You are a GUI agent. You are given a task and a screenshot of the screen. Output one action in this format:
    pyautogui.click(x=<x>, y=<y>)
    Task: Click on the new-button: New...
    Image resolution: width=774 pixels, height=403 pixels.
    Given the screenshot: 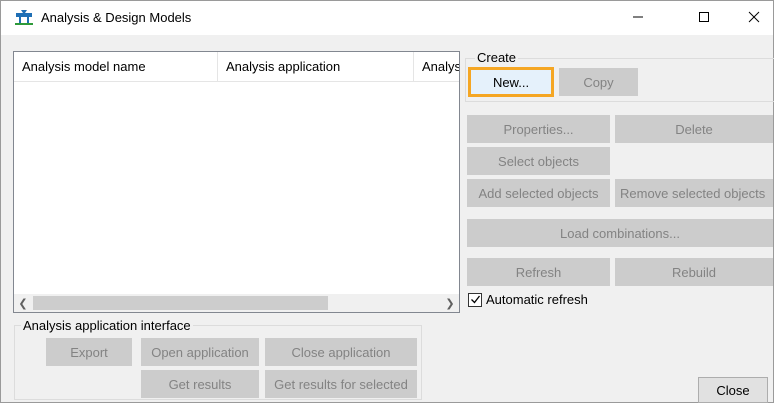 What is the action you would take?
    pyautogui.click(x=511, y=82)
    